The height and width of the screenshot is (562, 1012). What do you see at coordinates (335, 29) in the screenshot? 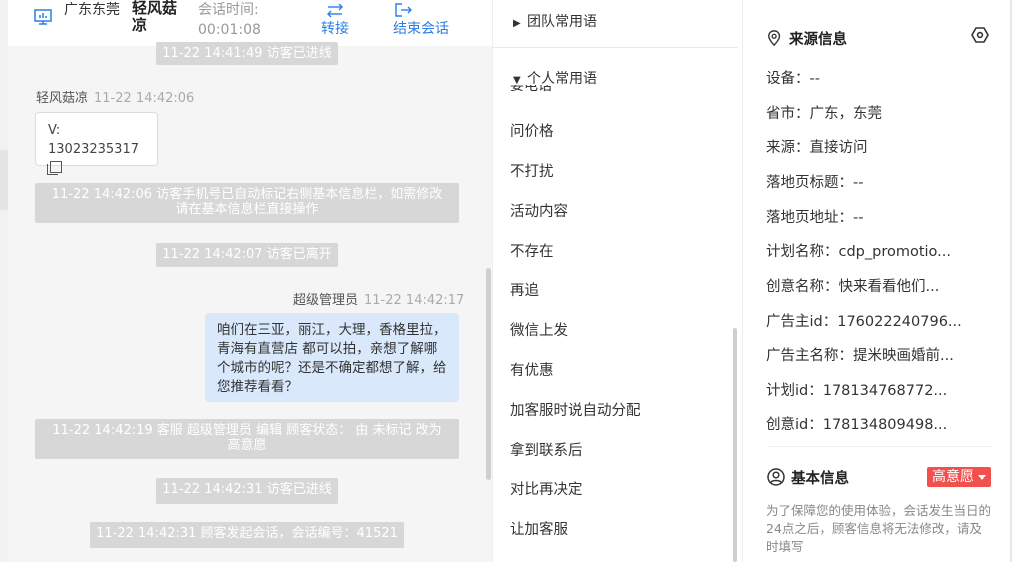
I see `transfer-label: 转接` at bounding box center [335, 29].